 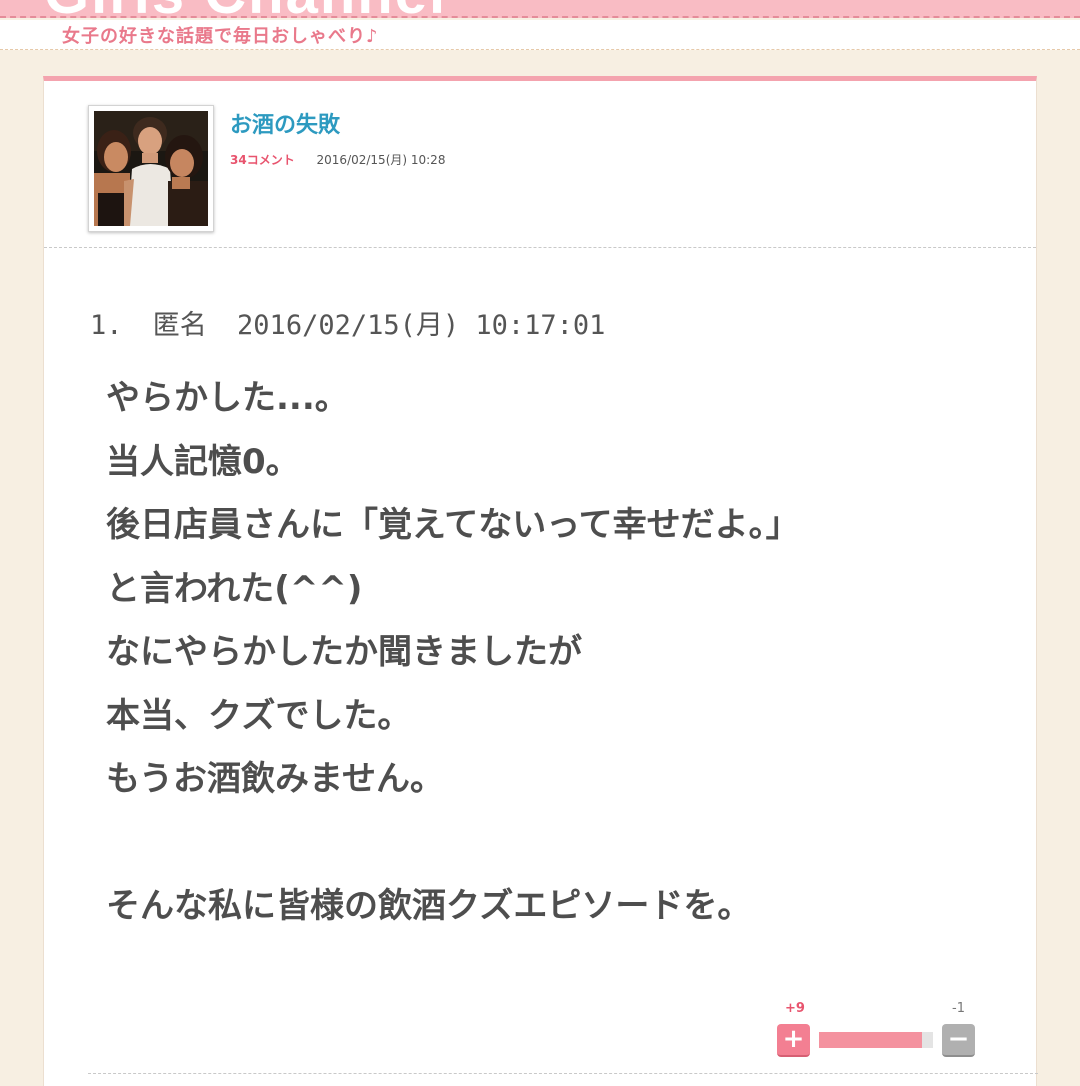 What do you see at coordinates (245, 8) in the screenshot?
I see `site-logo: Girls Channel` at bounding box center [245, 8].